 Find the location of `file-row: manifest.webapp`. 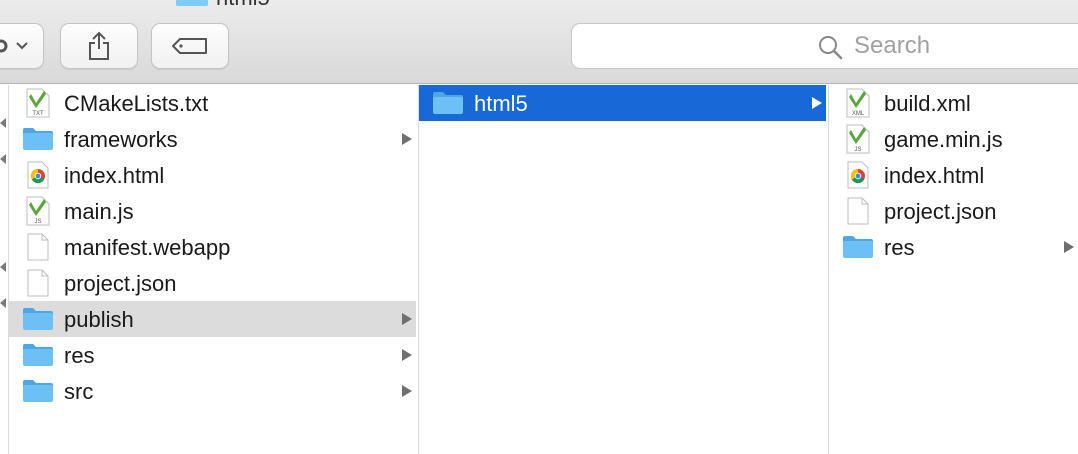

file-row: manifest.webapp is located at coordinates (212, 247).